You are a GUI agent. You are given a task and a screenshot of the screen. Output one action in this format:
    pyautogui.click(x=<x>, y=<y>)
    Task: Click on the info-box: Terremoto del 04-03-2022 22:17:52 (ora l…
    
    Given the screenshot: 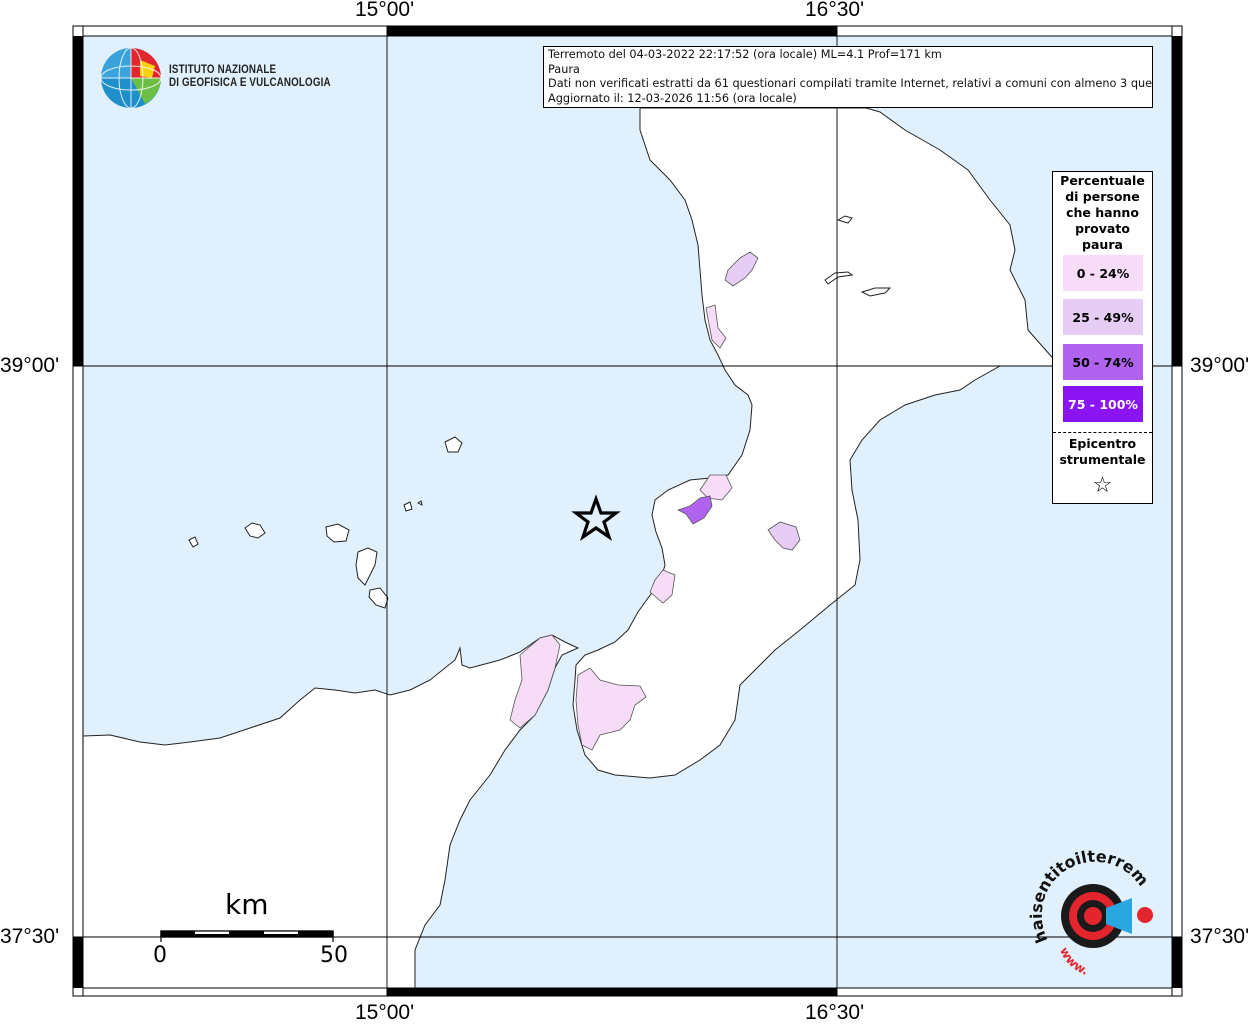 What is the action you would take?
    pyautogui.click(x=848, y=77)
    